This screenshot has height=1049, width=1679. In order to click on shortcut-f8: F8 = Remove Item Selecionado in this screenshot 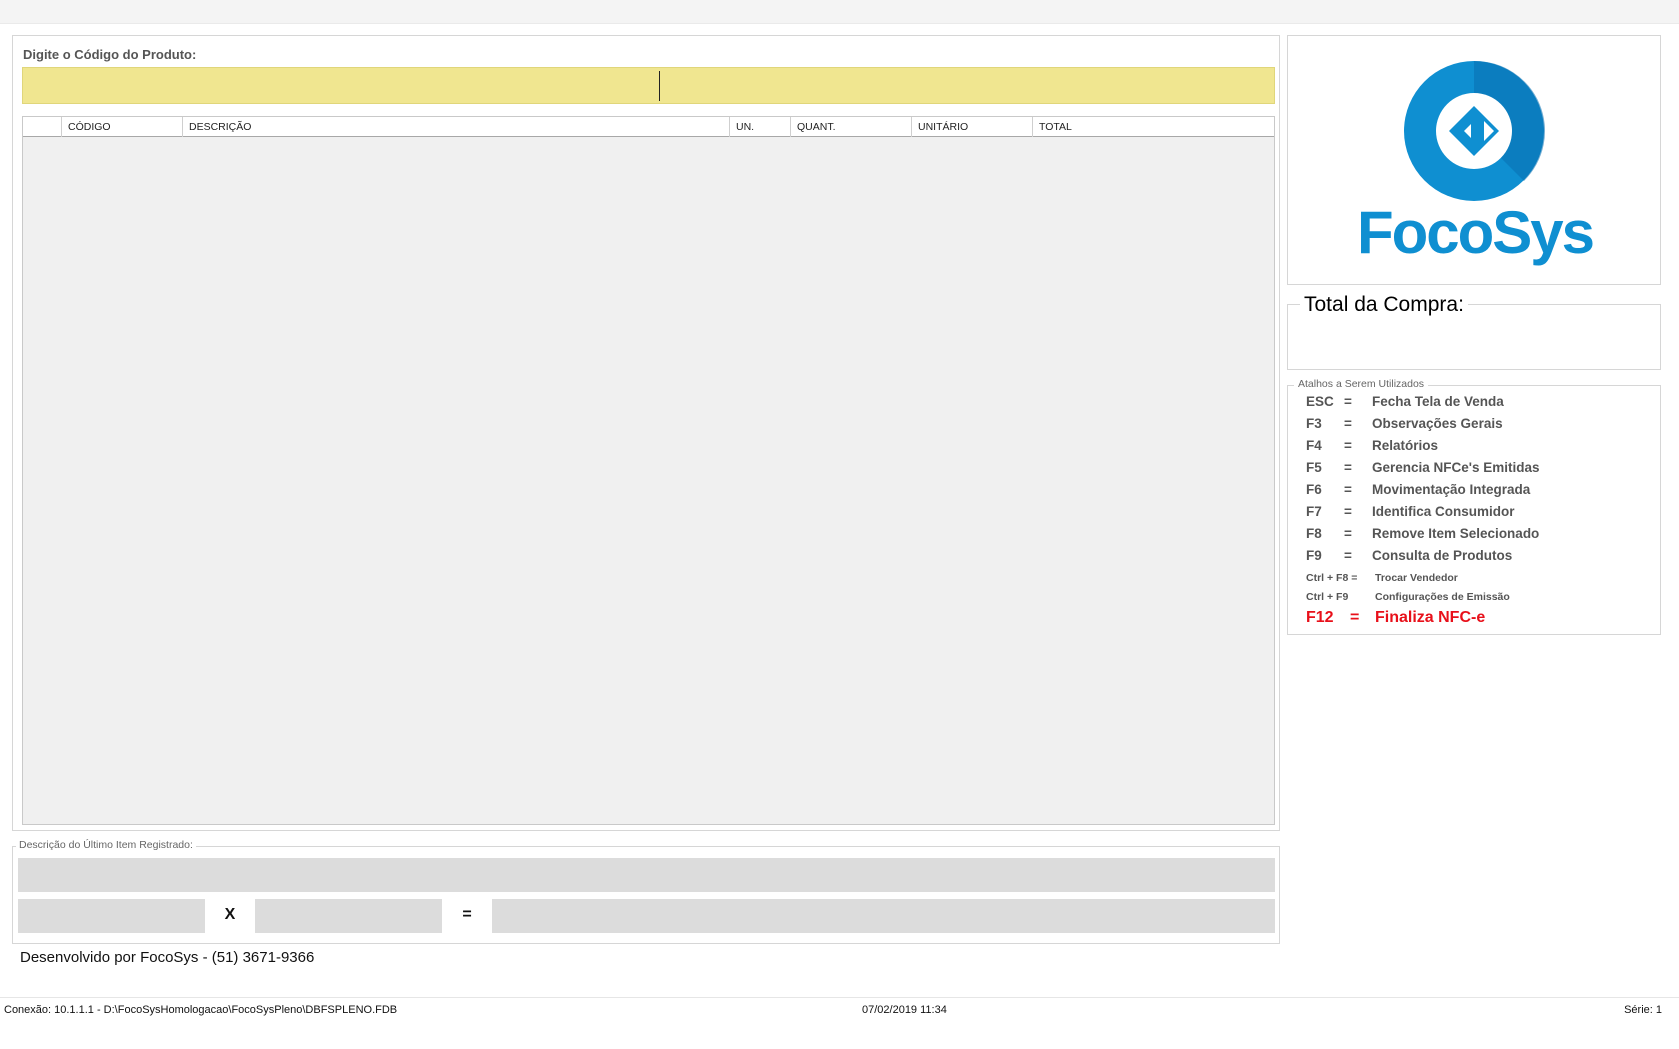, I will do `click(1481, 536)`.